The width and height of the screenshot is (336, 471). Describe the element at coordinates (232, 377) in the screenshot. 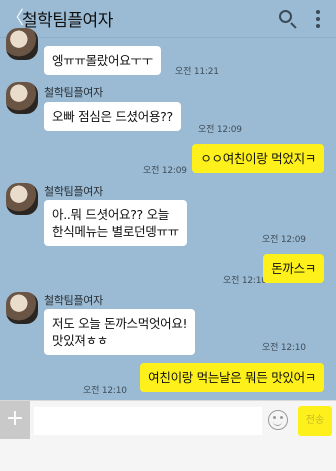

I see `my-message-bubble: 여친이랑 먹는날은 뭐든 맛있어ㅋ` at that location.